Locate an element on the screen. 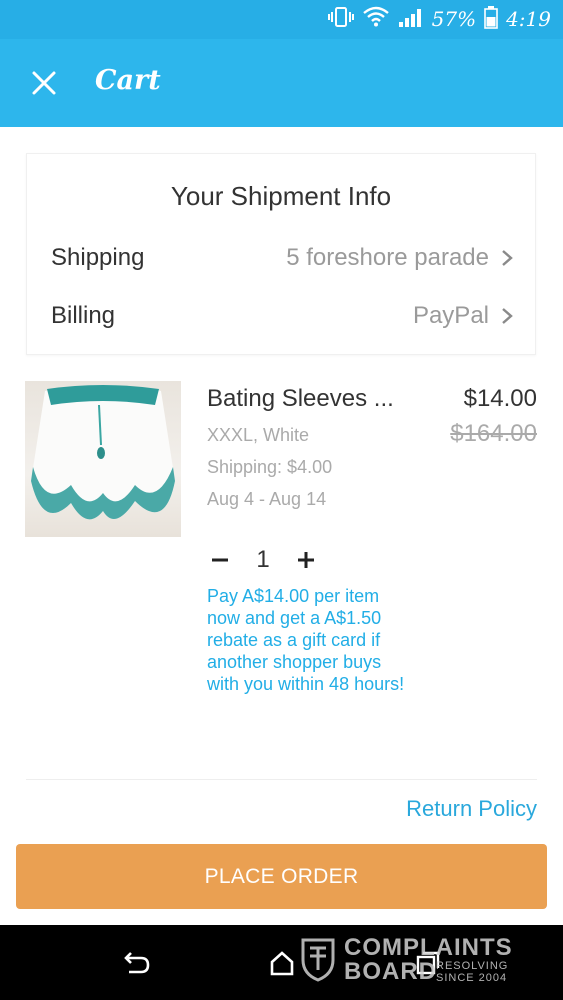 This screenshot has height=1000, width=563. billing-value: PayPal is located at coordinates (450, 315).